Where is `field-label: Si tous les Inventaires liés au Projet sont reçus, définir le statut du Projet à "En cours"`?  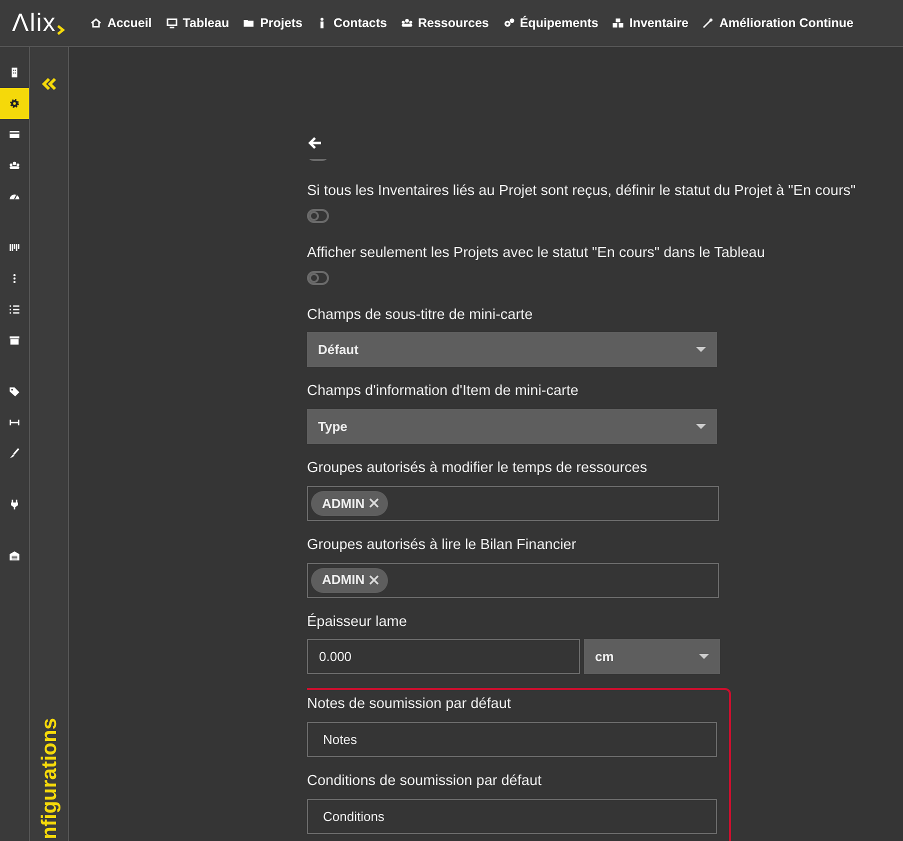 field-label: Si tous les Inventaires liés au Projet sont reçus, définir le statut du Projet à "En cours" is located at coordinates (582, 191).